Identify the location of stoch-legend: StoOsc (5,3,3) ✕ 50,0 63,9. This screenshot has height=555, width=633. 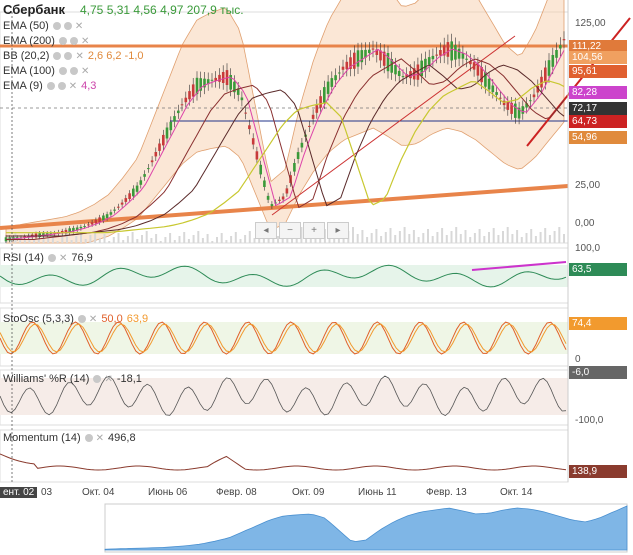
(75, 319).